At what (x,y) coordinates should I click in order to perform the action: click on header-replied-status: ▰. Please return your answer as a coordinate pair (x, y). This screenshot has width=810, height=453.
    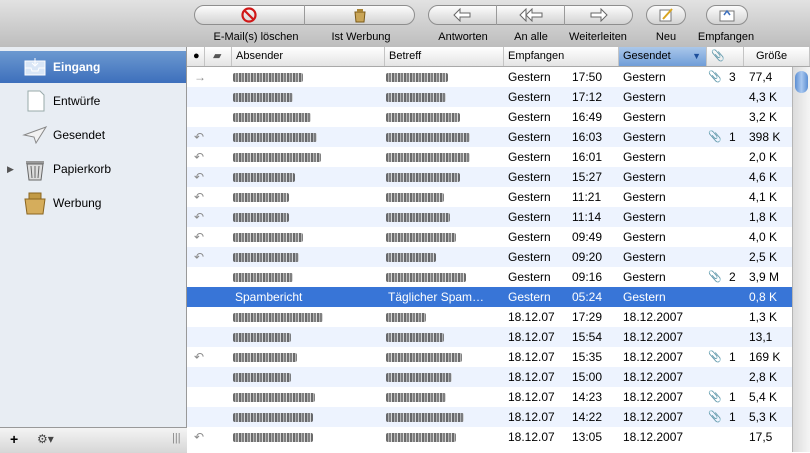
    Looking at the image, I should click on (218, 56).